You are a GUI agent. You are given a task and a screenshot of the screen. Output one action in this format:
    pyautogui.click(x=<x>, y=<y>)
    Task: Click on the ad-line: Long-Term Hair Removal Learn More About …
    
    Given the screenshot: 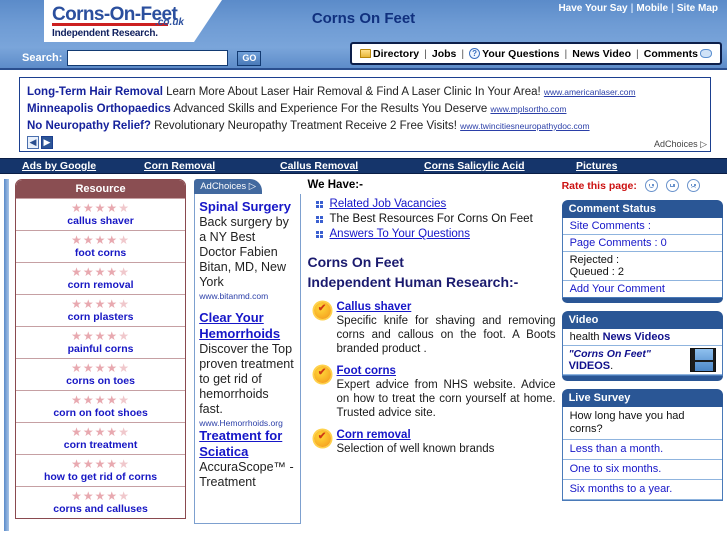 What is the action you would take?
    pyautogui.click(x=365, y=92)
    